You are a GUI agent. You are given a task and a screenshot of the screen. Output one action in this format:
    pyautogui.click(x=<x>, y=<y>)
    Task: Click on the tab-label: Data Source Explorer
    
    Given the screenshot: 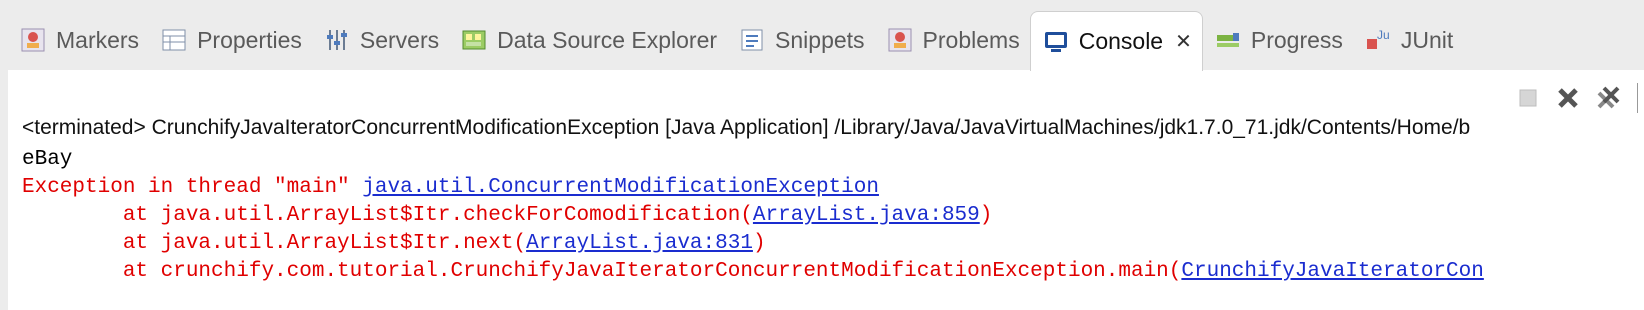 What is the action you would take?
    pyautogui.click(x=607, y=39)
    